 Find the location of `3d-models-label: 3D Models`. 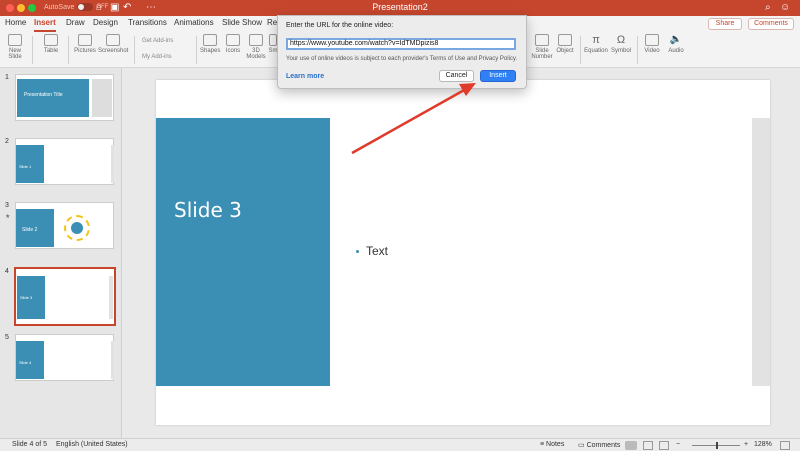

3d-models-label: 3D Models is located at coordinates (256, 54).